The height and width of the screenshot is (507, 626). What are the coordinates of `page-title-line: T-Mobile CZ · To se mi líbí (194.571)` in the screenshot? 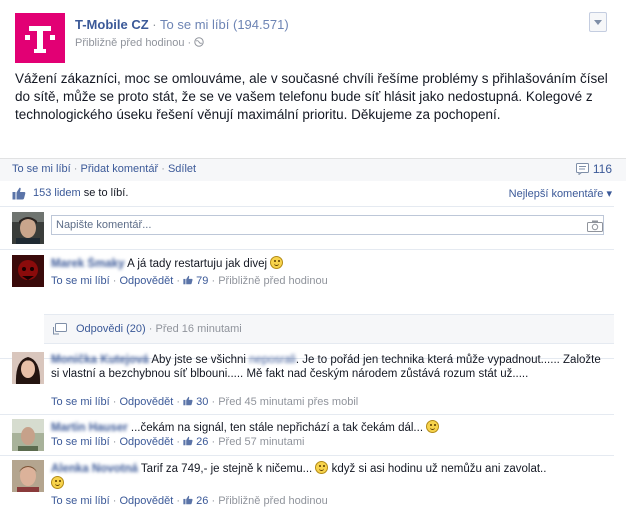 It's located at (182, 24).